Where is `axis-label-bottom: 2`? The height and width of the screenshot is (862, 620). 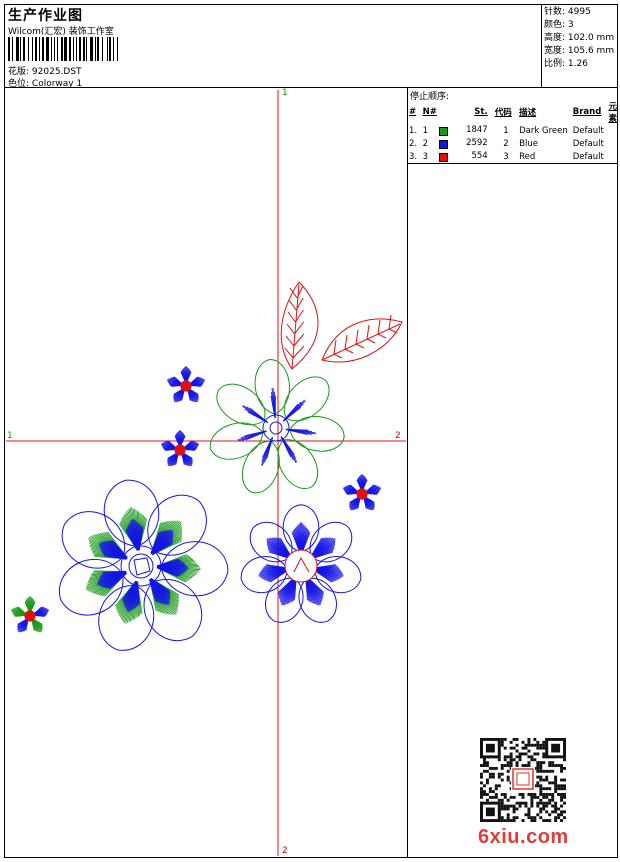
axis-label-bottom: 2 is located at coordinates (285, 851).